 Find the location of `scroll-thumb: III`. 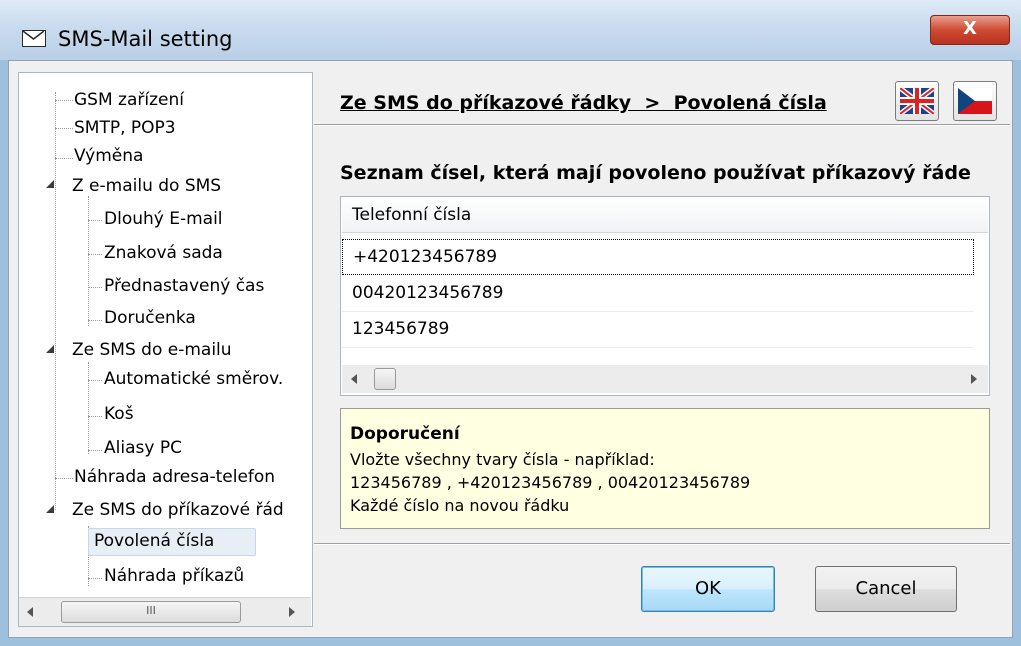

scroll-thumb: III is located at coordinates (151, 612).